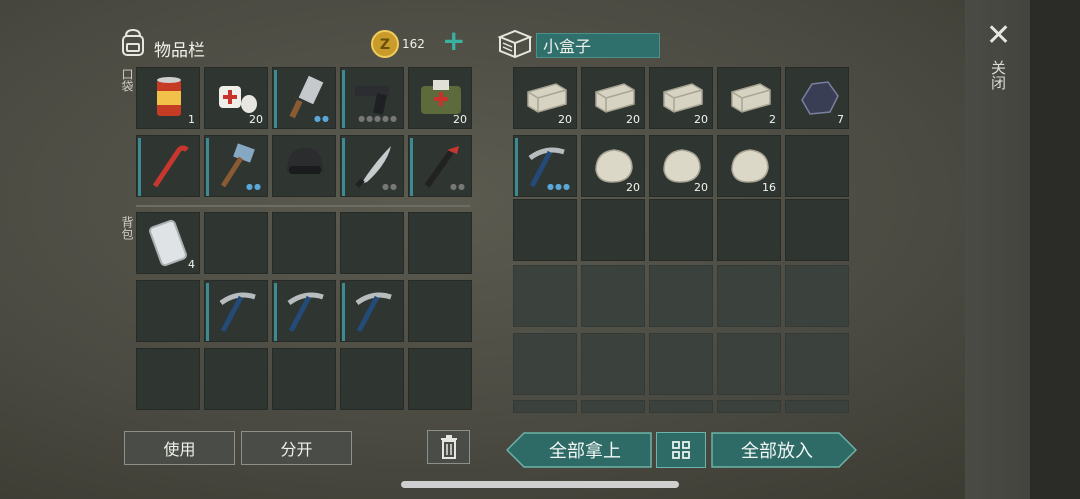 This screenshot has height=499, width=1080. Describe the element at coordinates (545, 166) in the screenshot. I see `item-slot: ●●●` at that location.